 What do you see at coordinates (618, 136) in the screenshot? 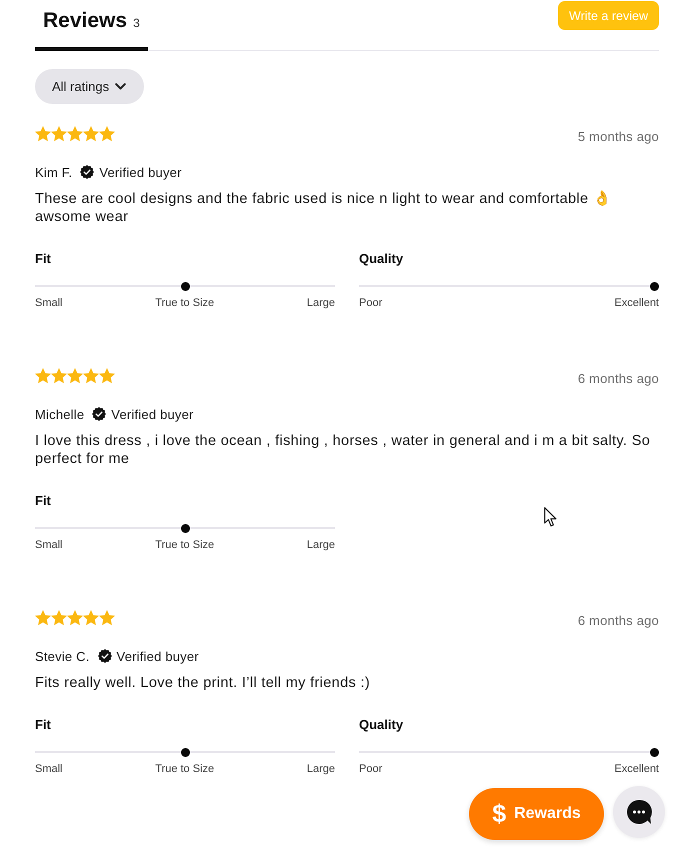
I see `review-date: 5 months ago` at bounding box center [618, 136].